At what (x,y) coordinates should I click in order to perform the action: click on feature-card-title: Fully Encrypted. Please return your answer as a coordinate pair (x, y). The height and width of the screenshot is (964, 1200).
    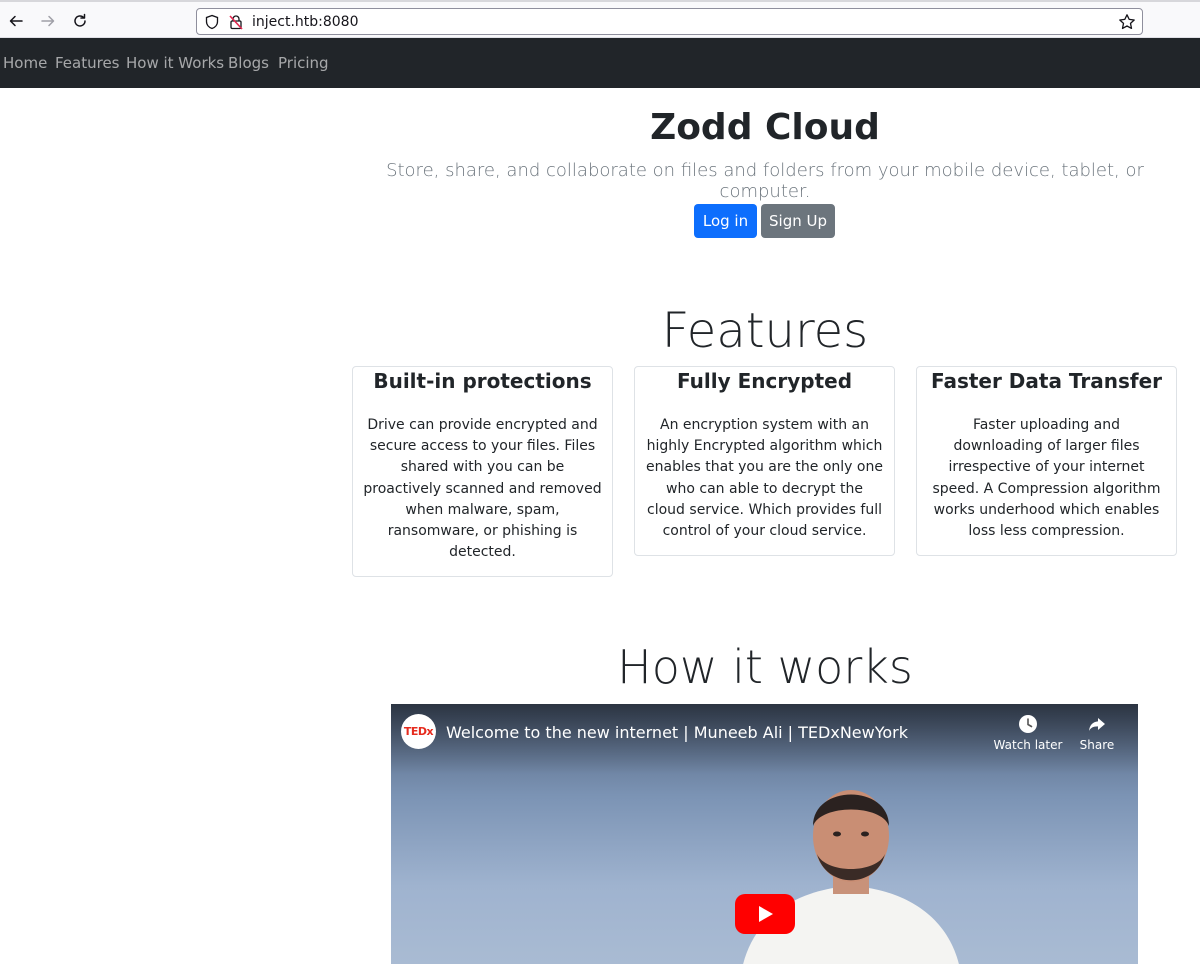
    Looking at the image, I should click on (764, 381).